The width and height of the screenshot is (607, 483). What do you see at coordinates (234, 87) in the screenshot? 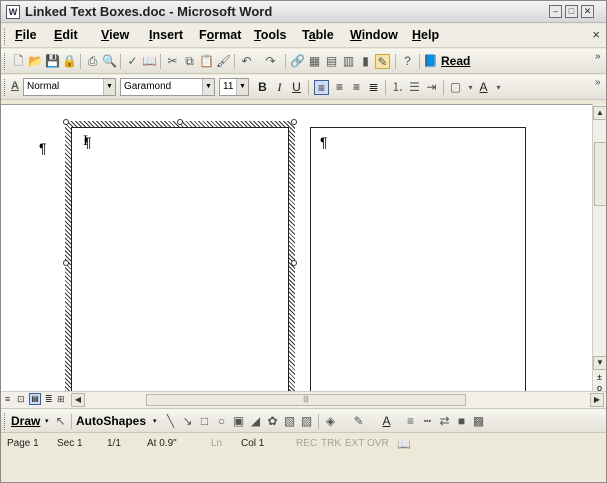
I see `font-size-combo: 11 ▼` at bounding box center [234, 87].